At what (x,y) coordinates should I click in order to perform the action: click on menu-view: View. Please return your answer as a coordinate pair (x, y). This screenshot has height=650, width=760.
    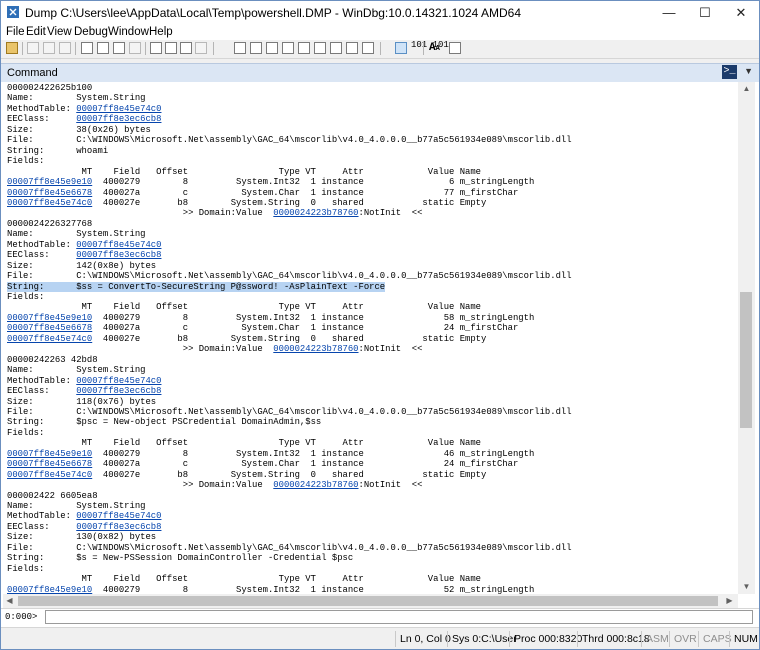
    Looking at the image, I should click on (59, 32).